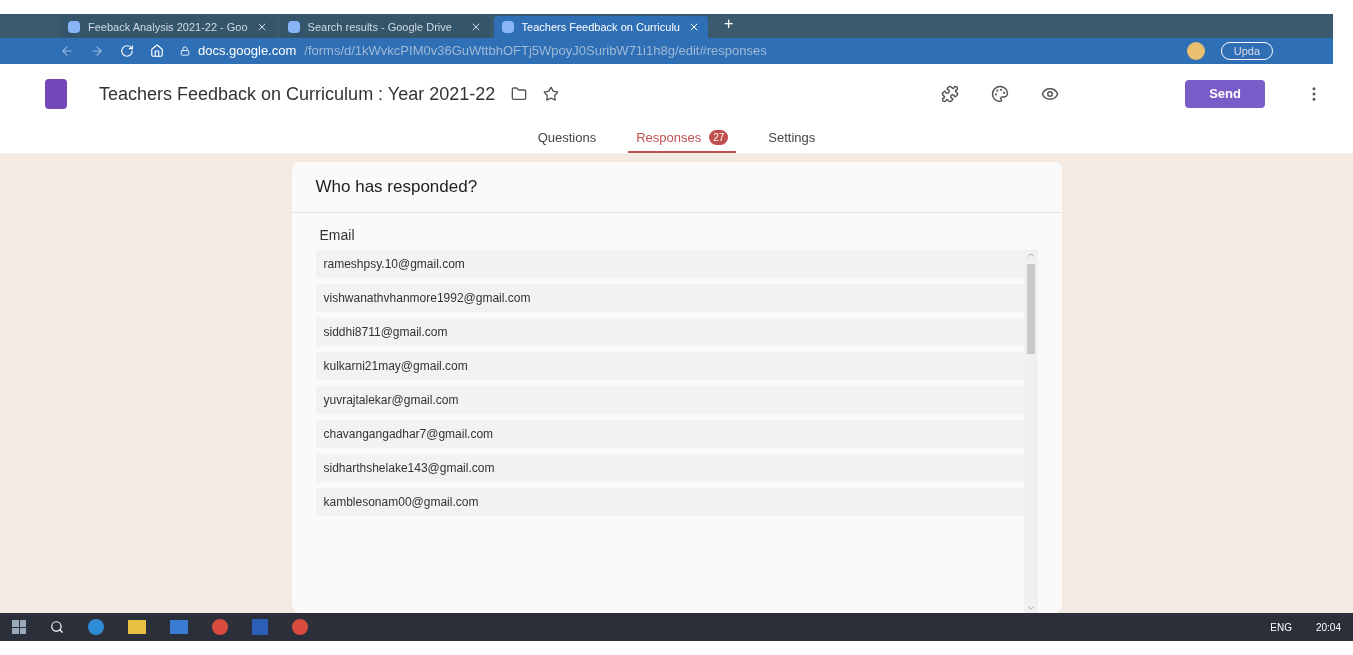 Image resolution: width=1353 pixels, height=655 pixels. What do you see at coordinates (1050, 94) in the screenshot?
I see `preview-icon` at bounding box center [1050, 94].